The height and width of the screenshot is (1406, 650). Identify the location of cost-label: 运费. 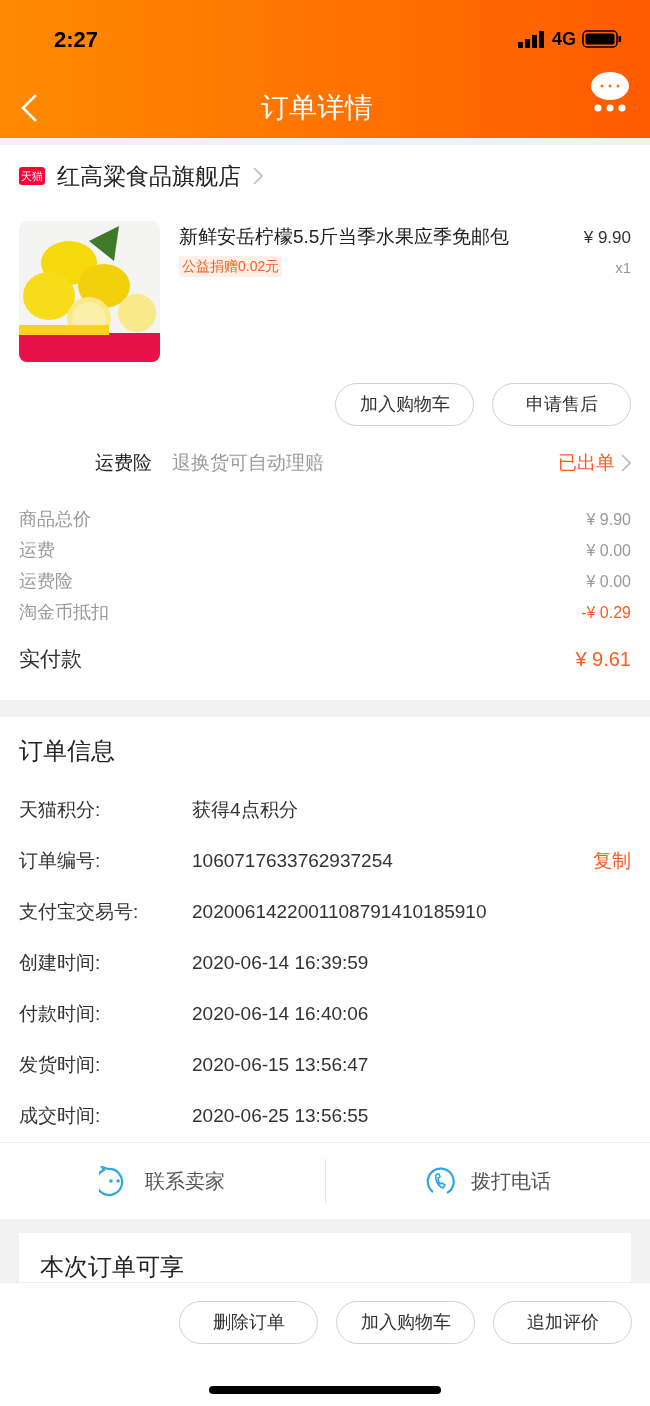
(37, 550).